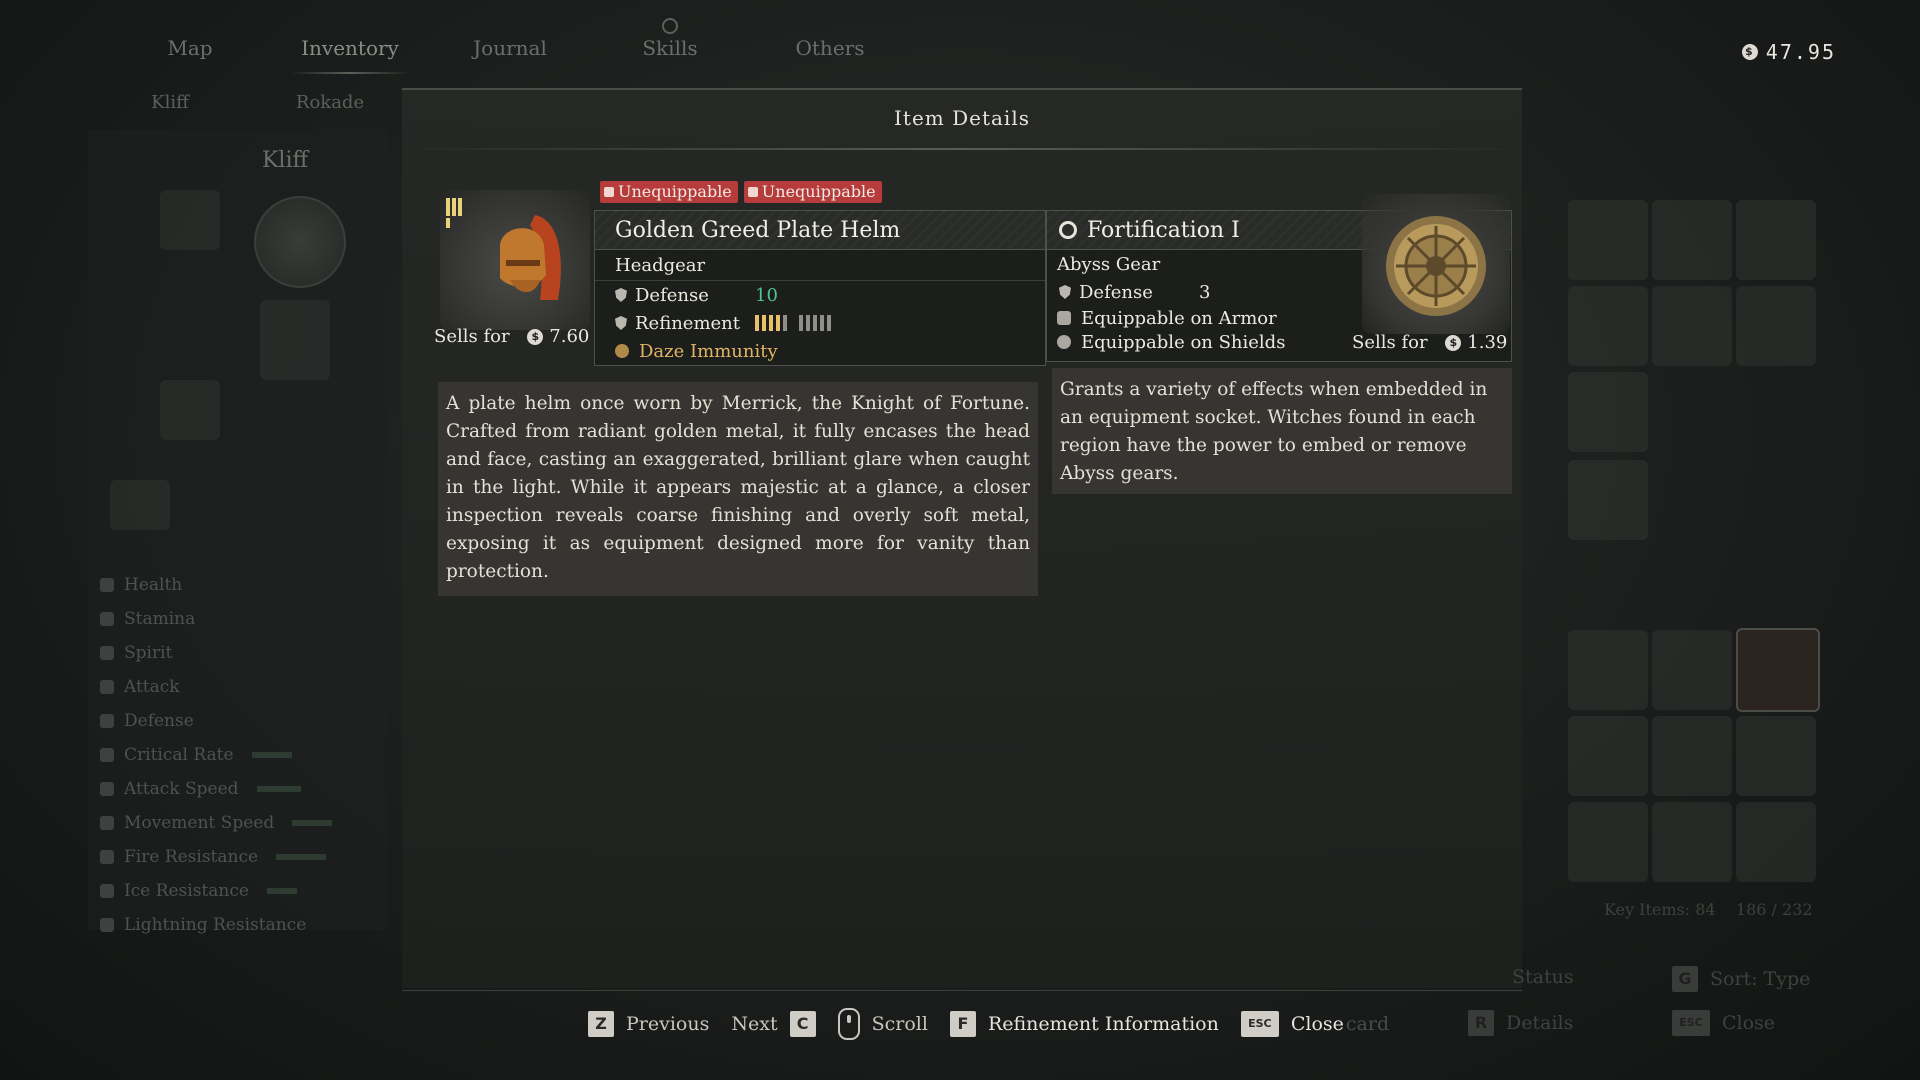  I want to click on helm-icon, so click(503, 249).